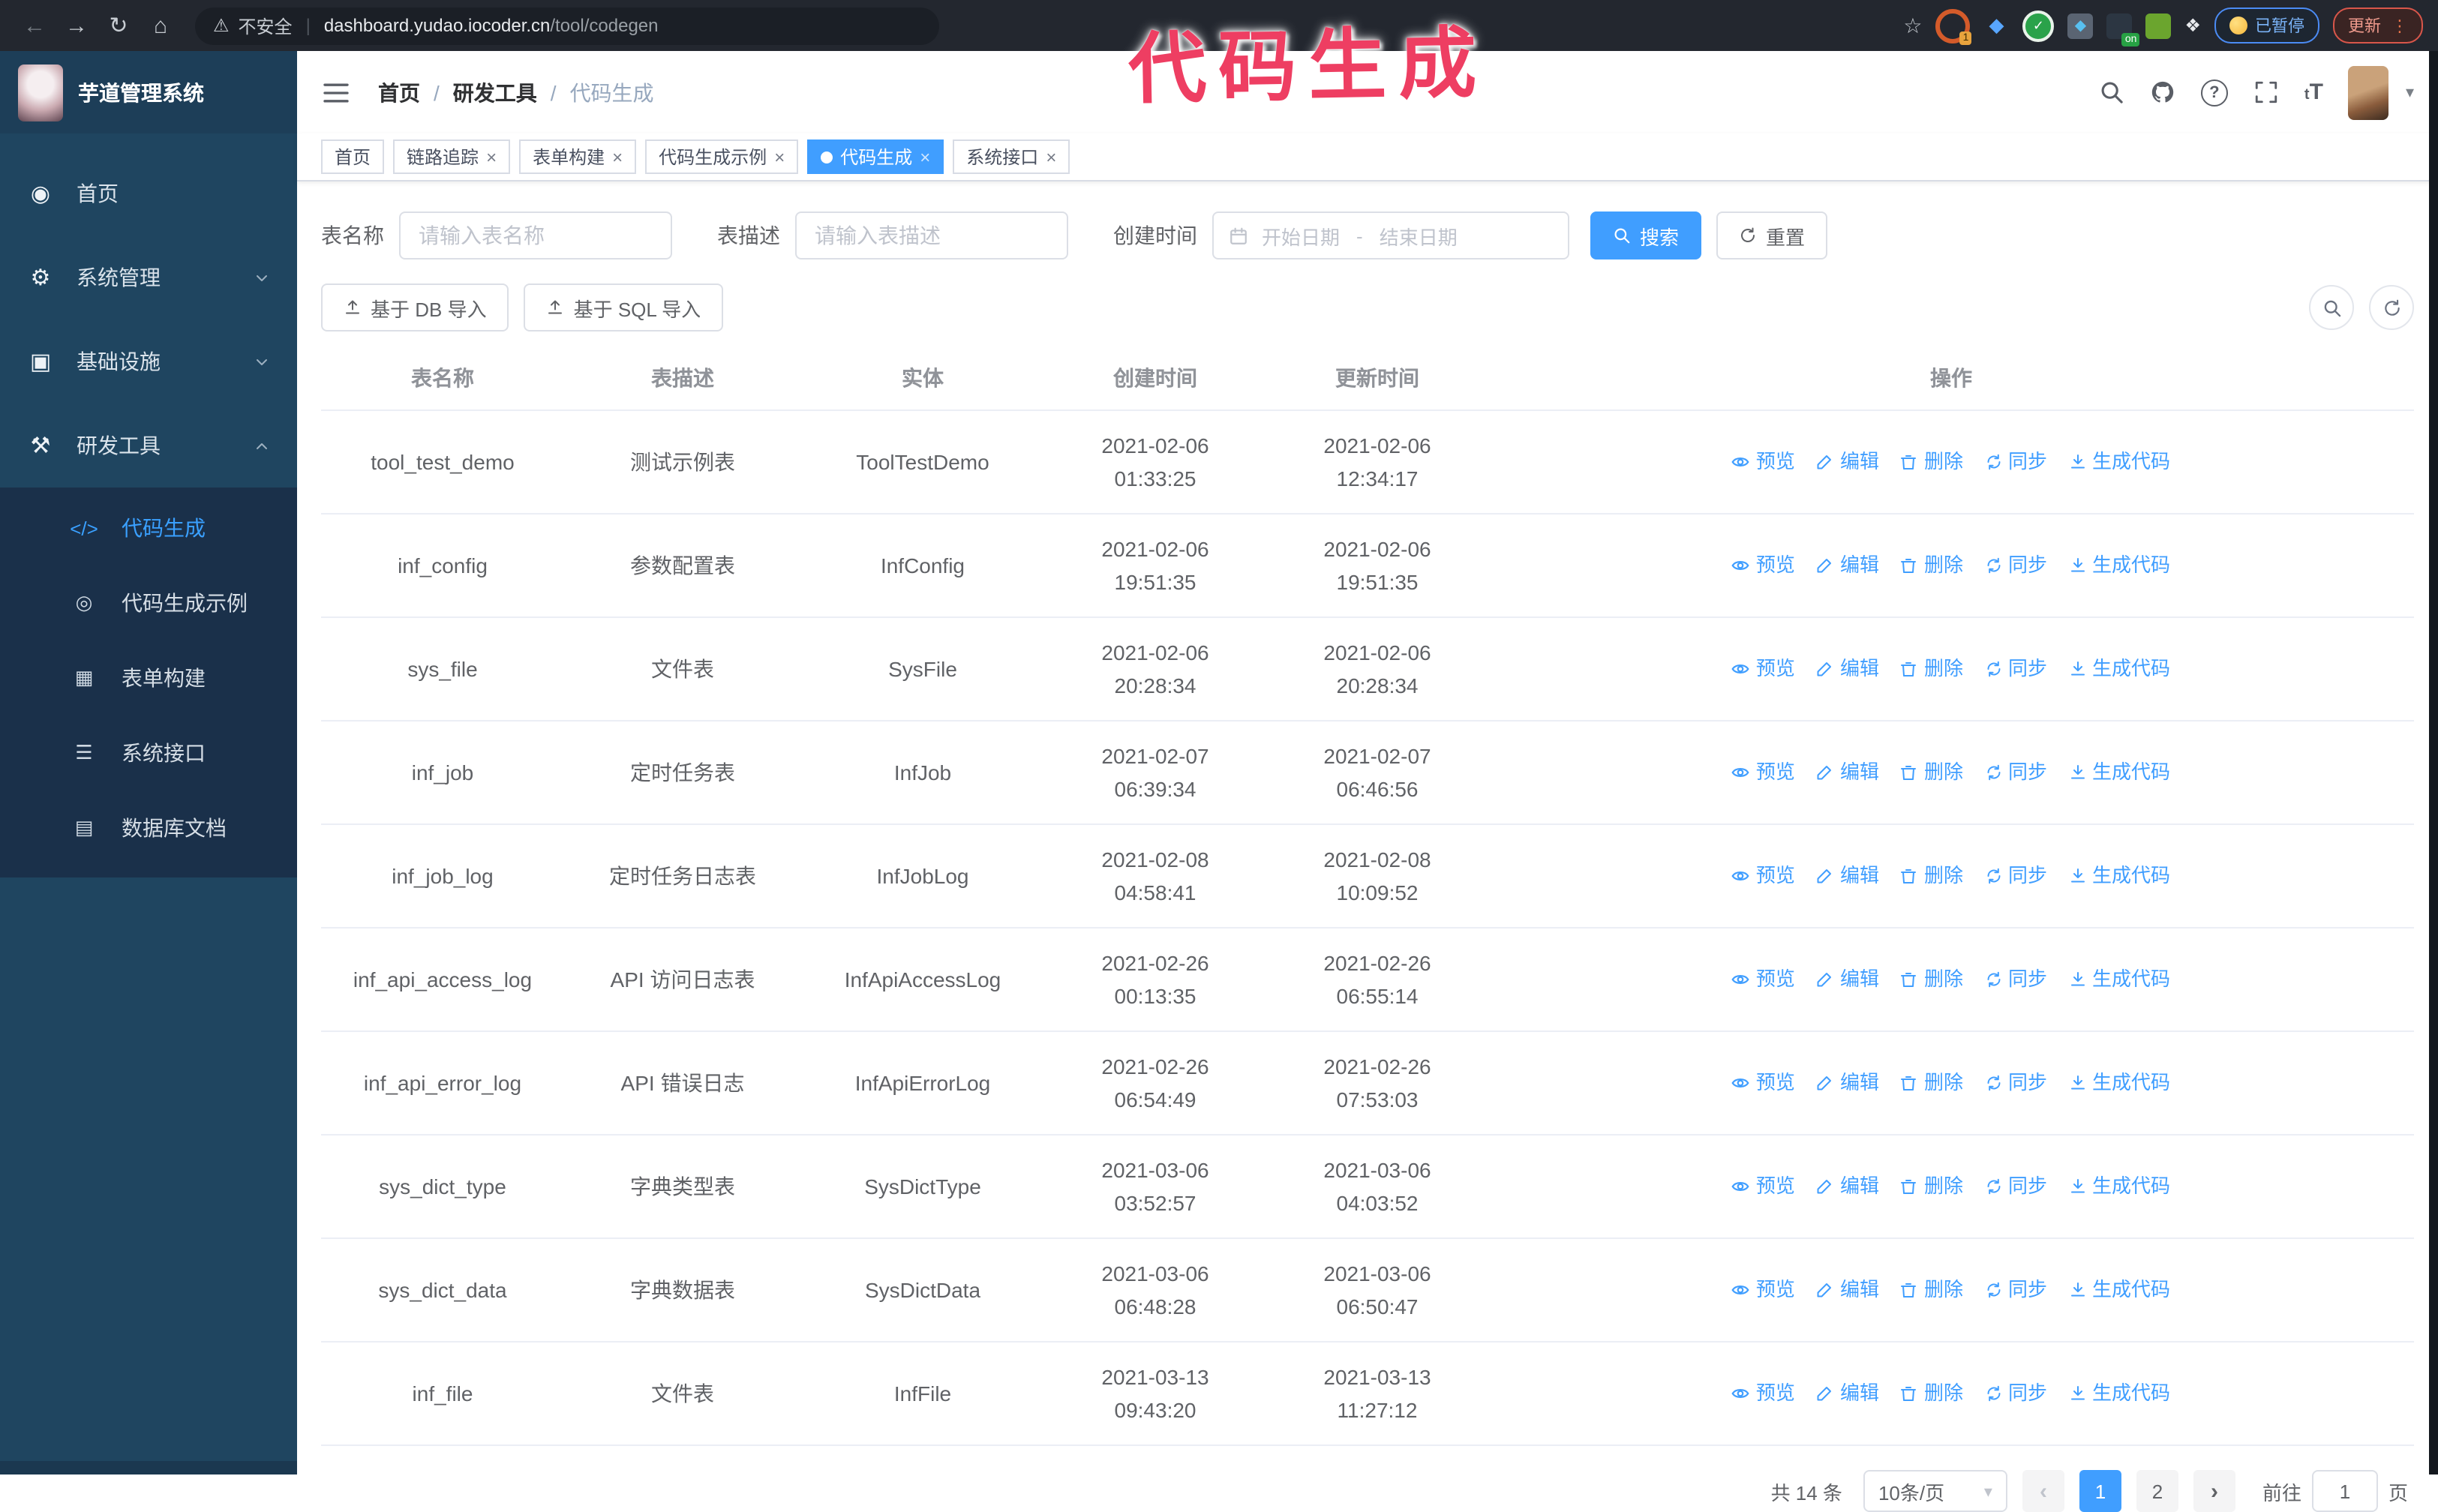 The height and width of the screenshot is (1512, 2438). I want to click on sidebar-submenu-item: ▦ 表单构建, so click(148, 678).